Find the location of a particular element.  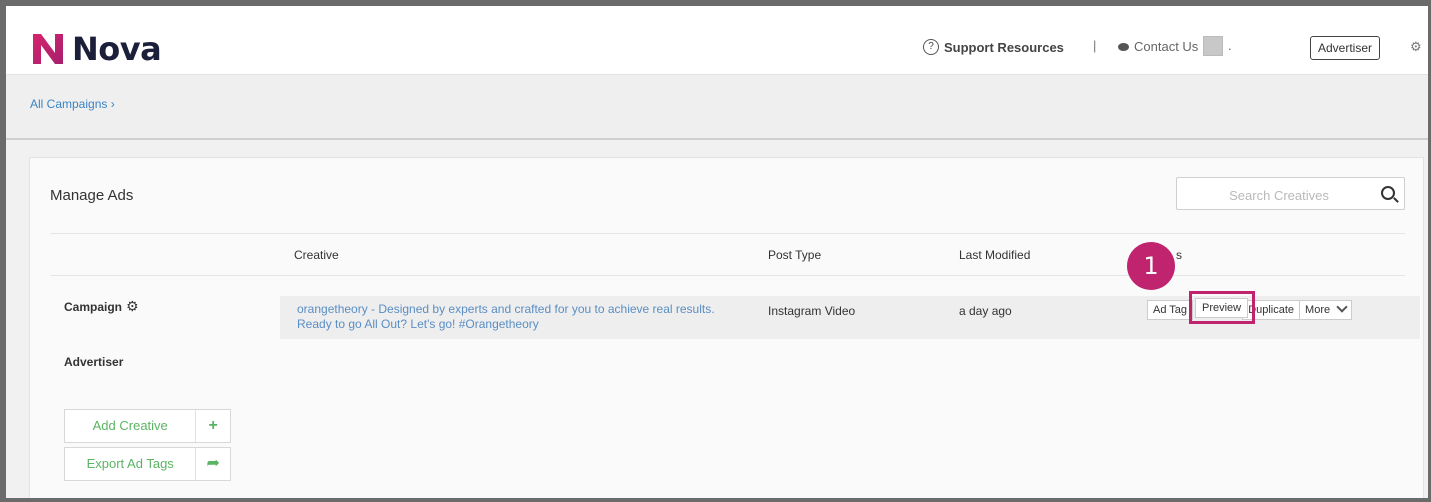

user-avatar is located at coordinates (1213, 46).